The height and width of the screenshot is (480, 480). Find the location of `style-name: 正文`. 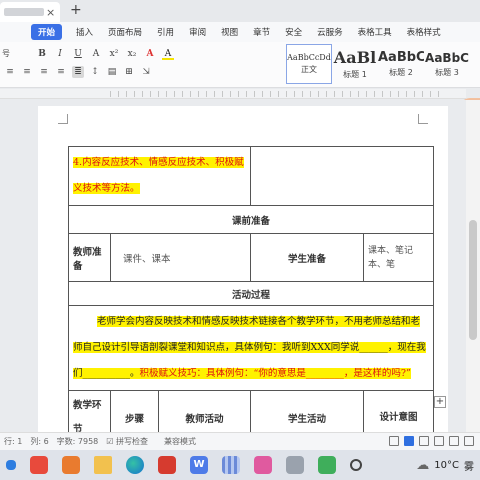

style-name: 正文 is located at coordinates (309, 69).